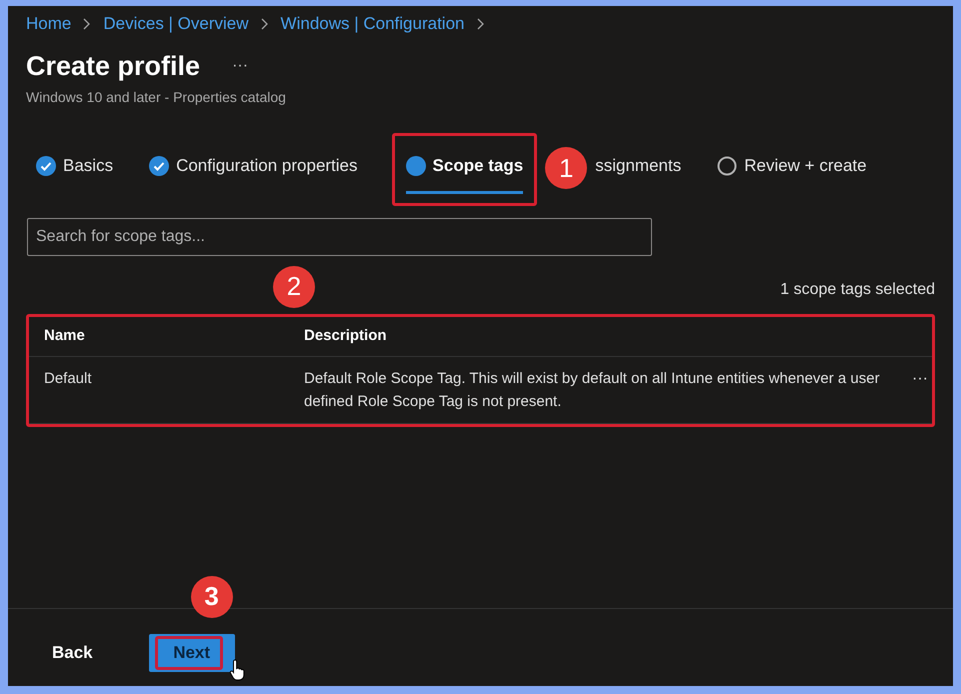 The height and width of the screenshot is (694, 961). I want to click on breadcrumb-link: Home, so click(49, 24).